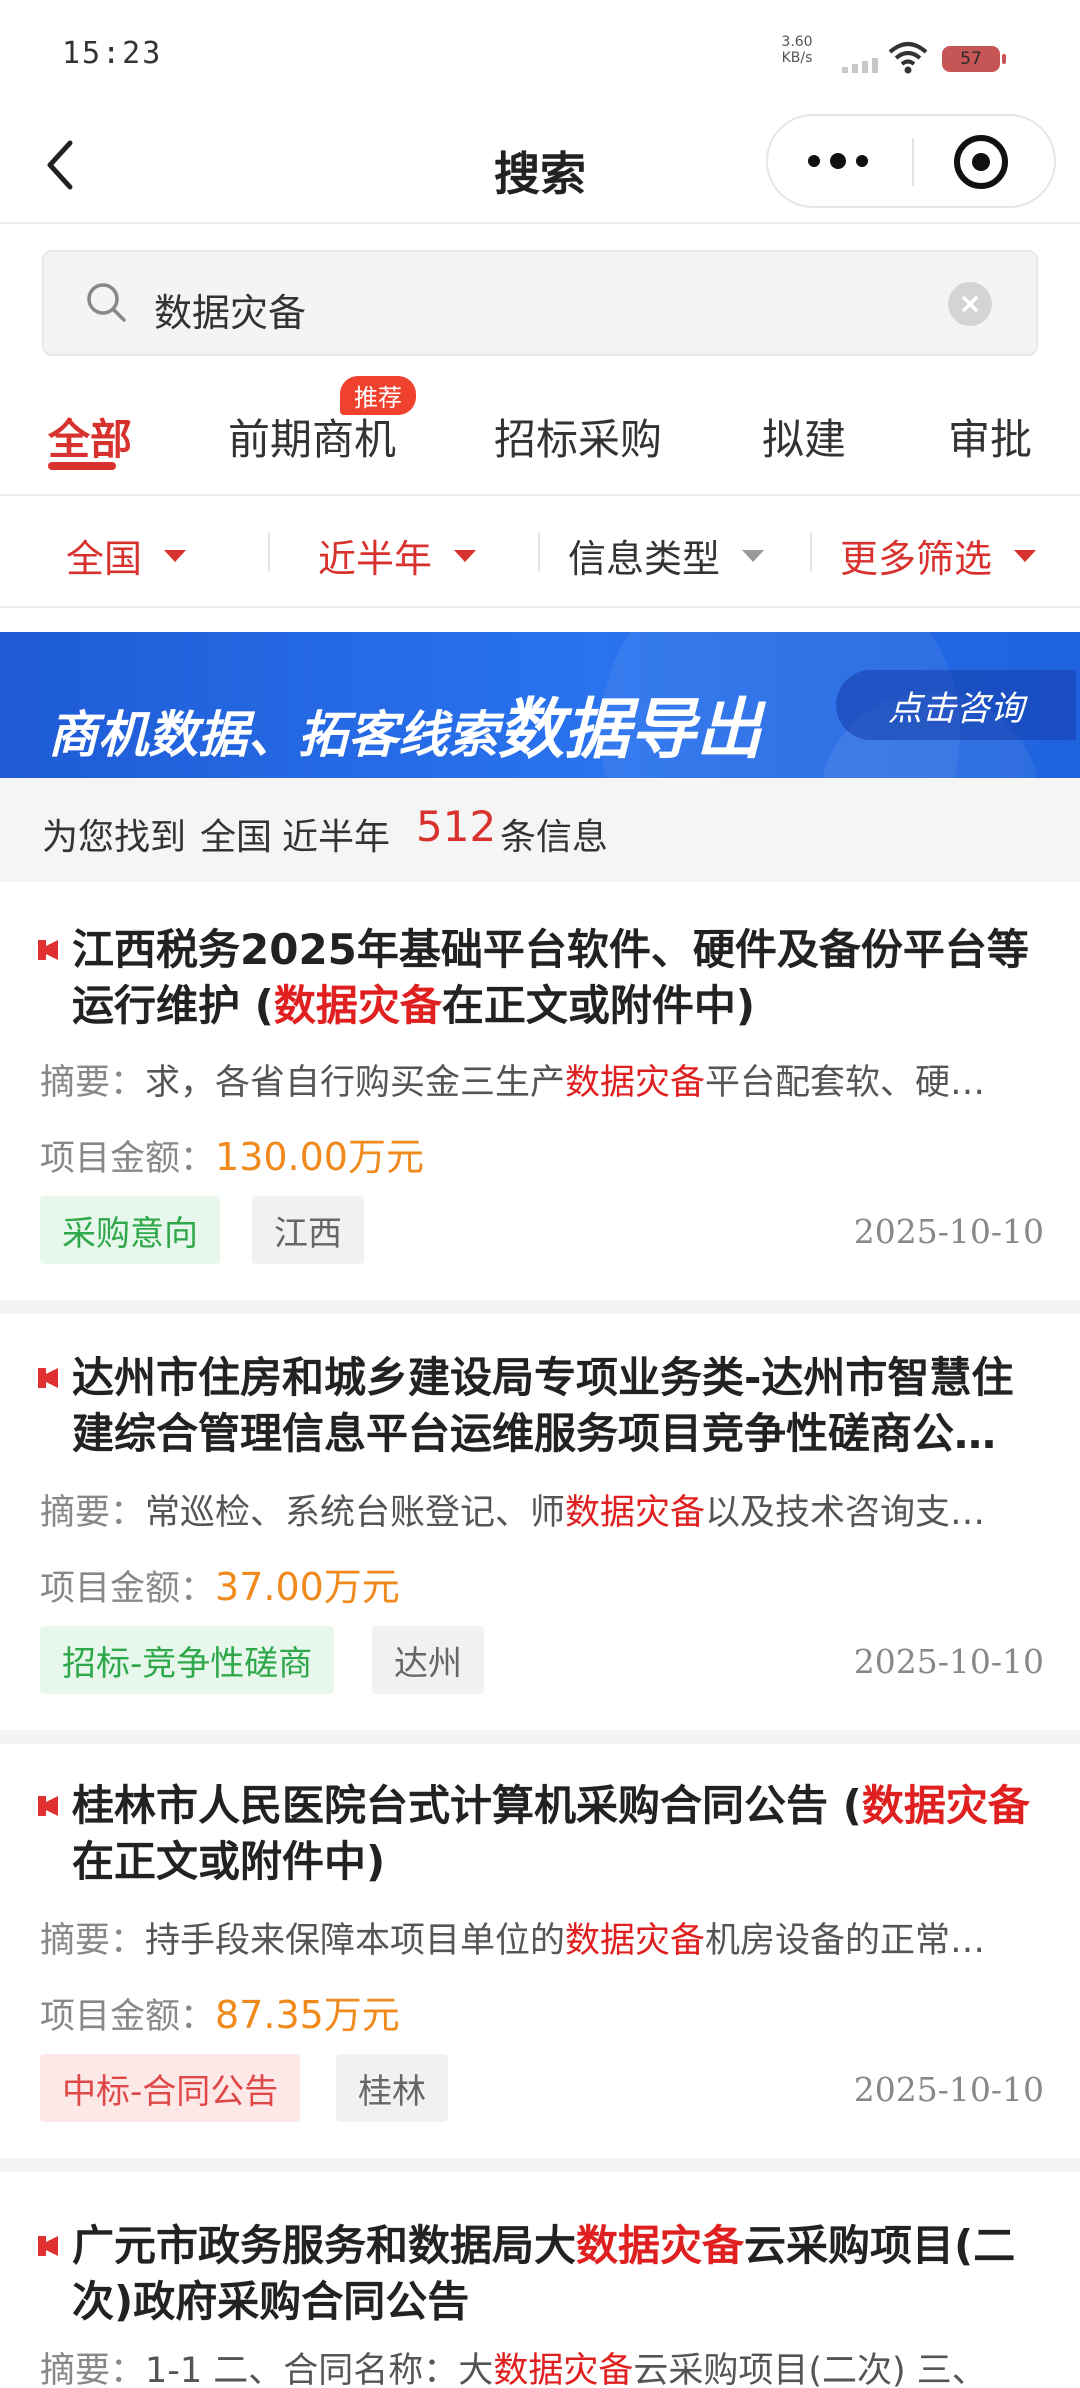  What do you see at coordinates (307, 1587) in the screenshot?
I see `amount-value: 37.00万元` at bounding box center [307, 1587].